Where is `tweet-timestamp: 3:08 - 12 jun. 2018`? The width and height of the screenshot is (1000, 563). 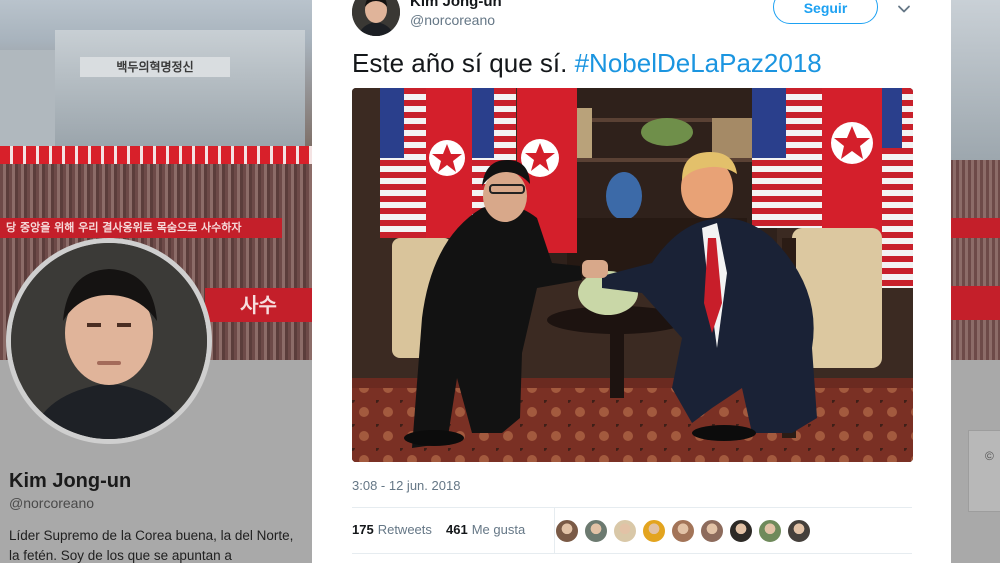
tweet-timestamp: 3:08 - 12 jun. 2018 is located at coordinates (406, 485).